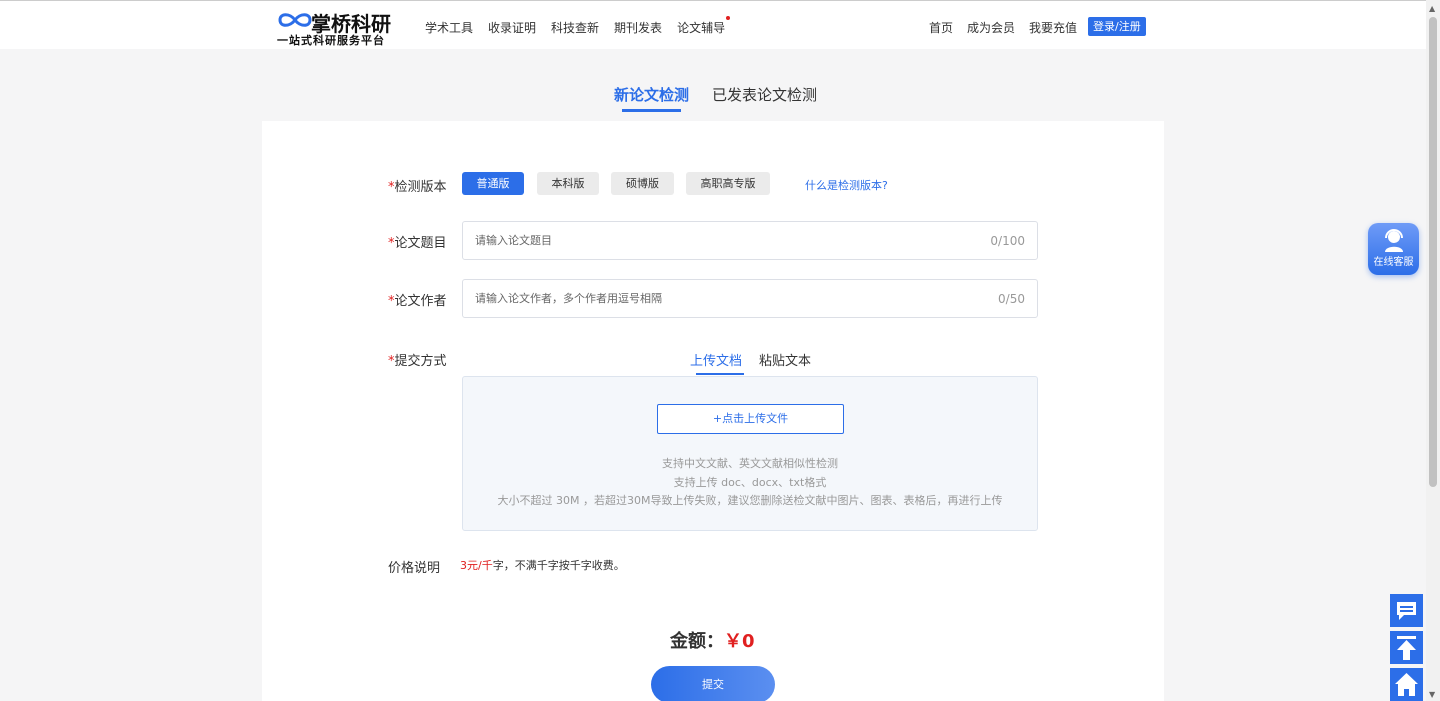 The height and width of the screenshot is (701, 1440). Describe the element at coordinates (1117, 26) in the screenshot. I see `login-register-button: 登录/注册` at that location.